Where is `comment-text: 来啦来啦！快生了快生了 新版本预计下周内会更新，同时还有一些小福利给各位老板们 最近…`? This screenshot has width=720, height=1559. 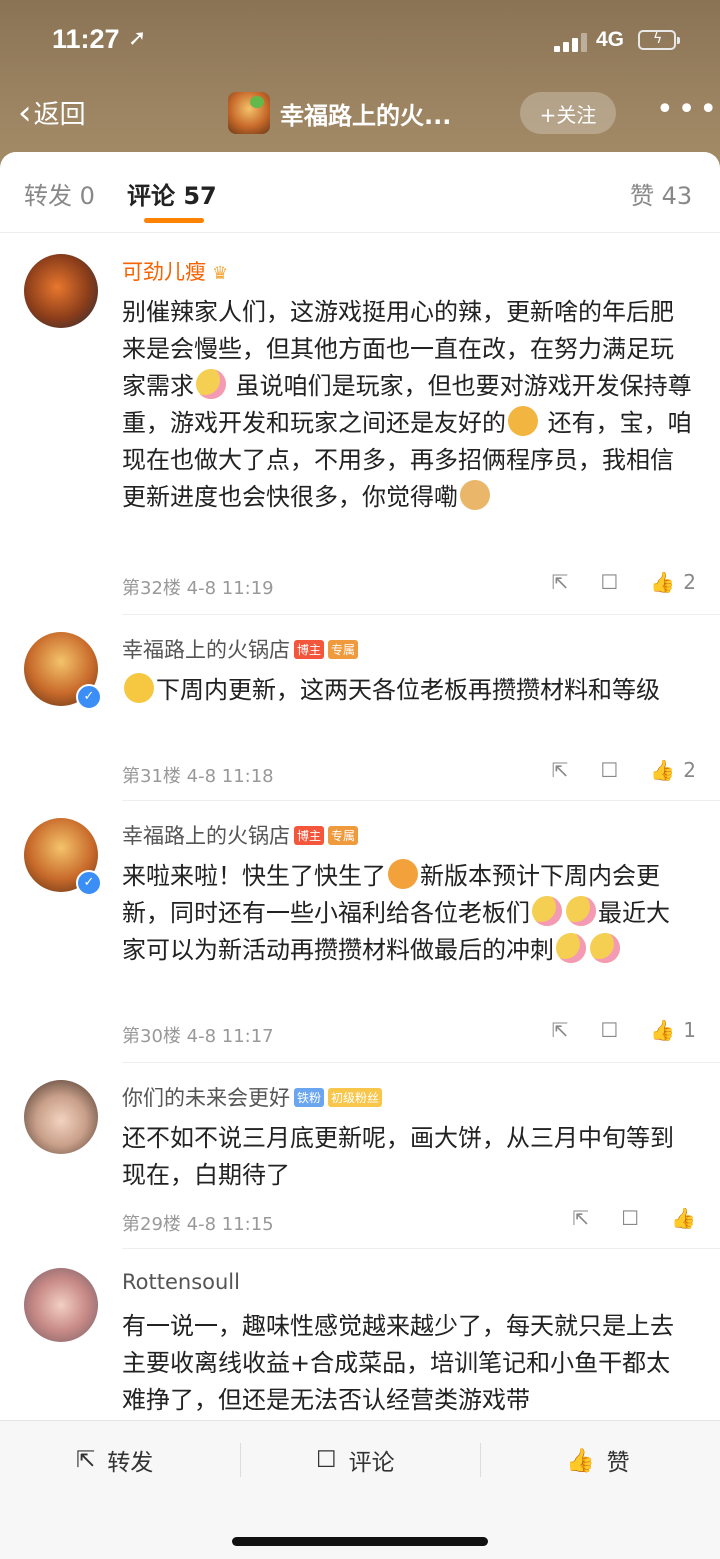
comment-text: 来啦来啦！快生了快生了 新版本预计下周内会更新，同时还有一些小福利给各位老板们 最近… is located at coordinates (407, 913).